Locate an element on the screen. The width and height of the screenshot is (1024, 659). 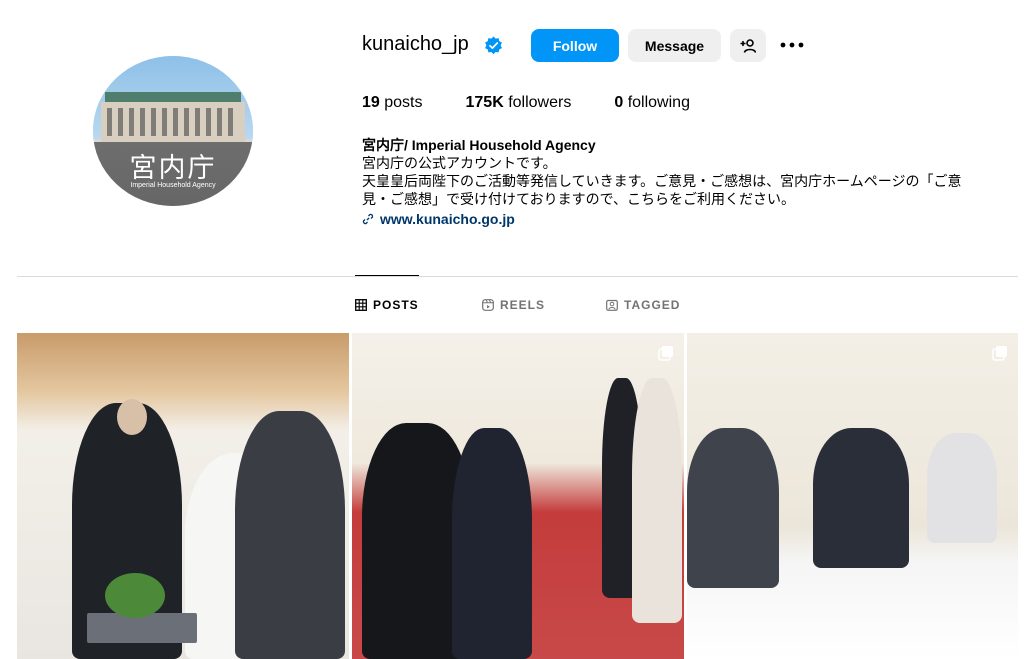
follow-button: Follow is located at coordinates (575, 45).